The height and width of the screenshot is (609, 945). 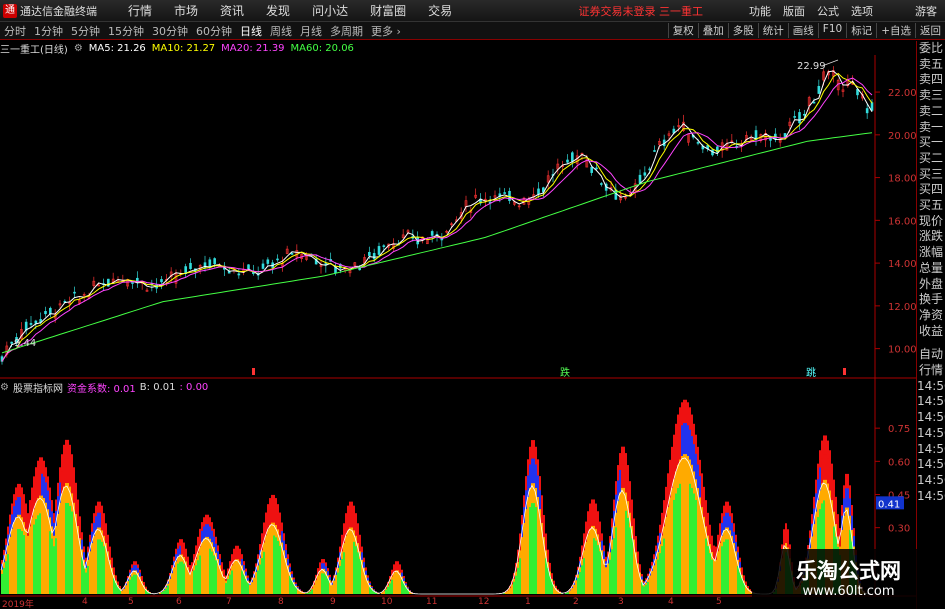 What do you see at coordinates (931, 253) in the screenshot?
I see `panel-item: 涨幅` at bounding box center [931, 253].